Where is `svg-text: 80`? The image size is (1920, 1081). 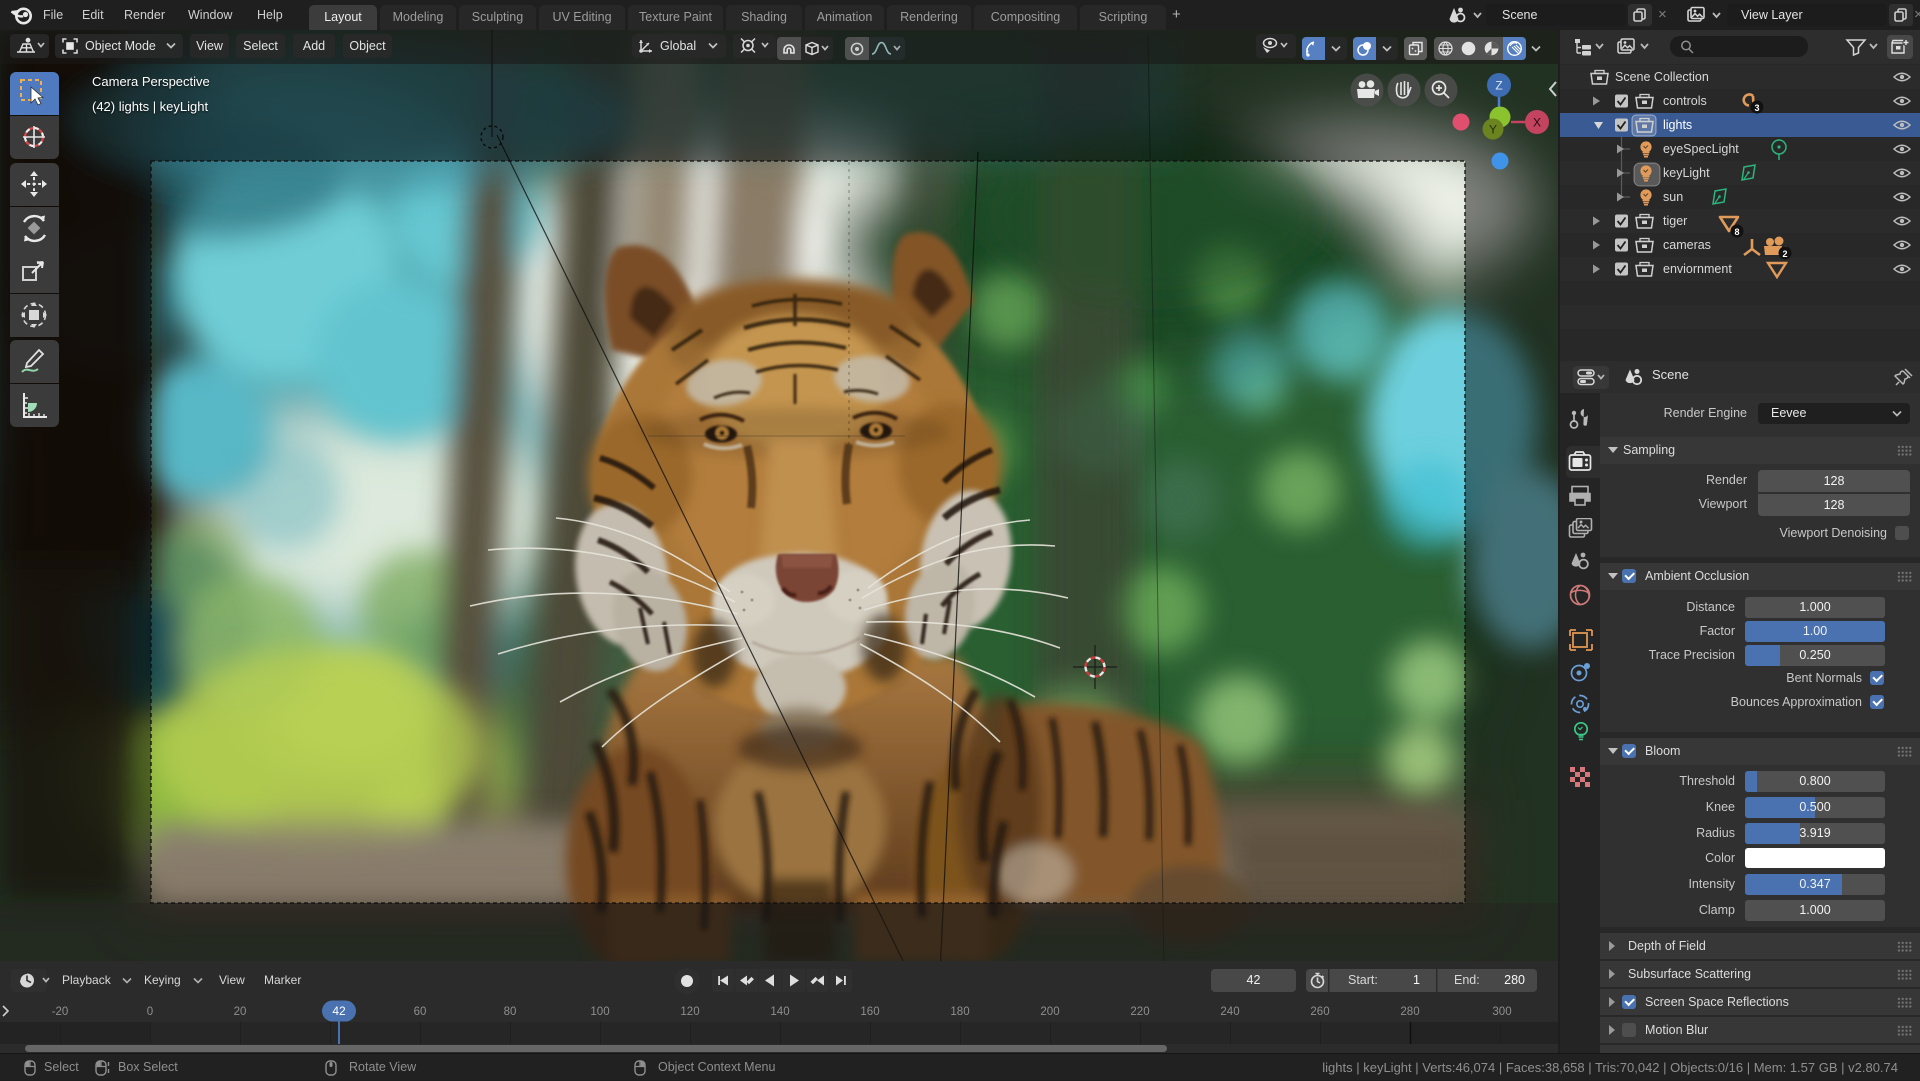 svg-text: 80 is located at coordinates (510, 1012).